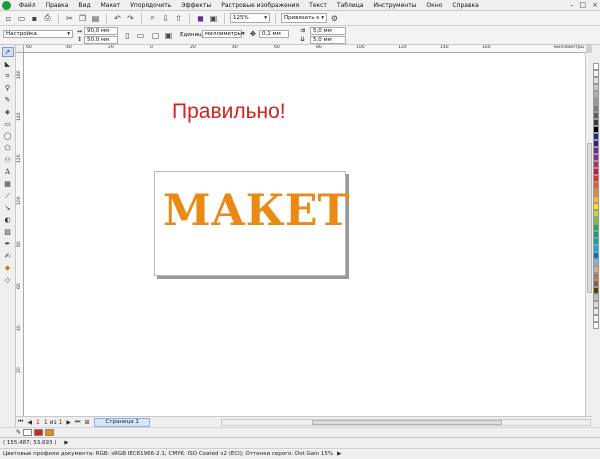  Describe the element at coordinates (595, 5) in the screenshot. I see `close-button: ×` at that location.